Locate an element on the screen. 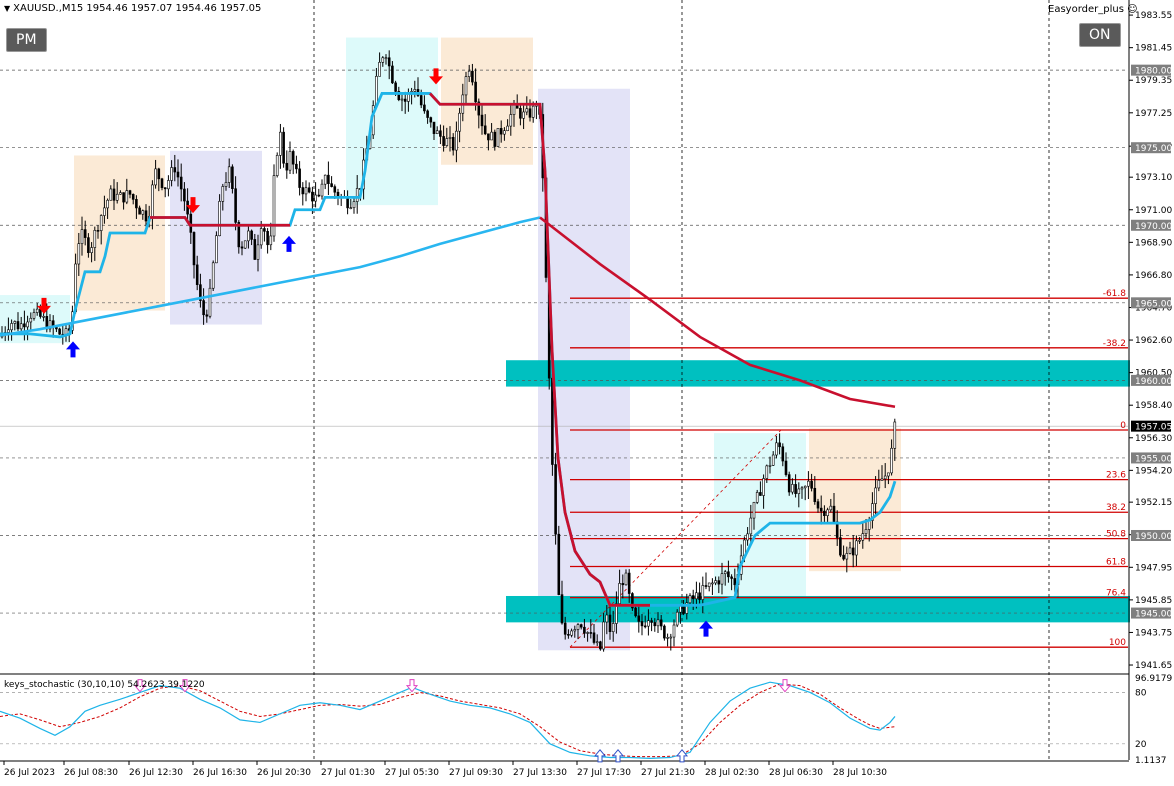 The image size is (1174, 786). value-box is located at coordinates (487, 101).